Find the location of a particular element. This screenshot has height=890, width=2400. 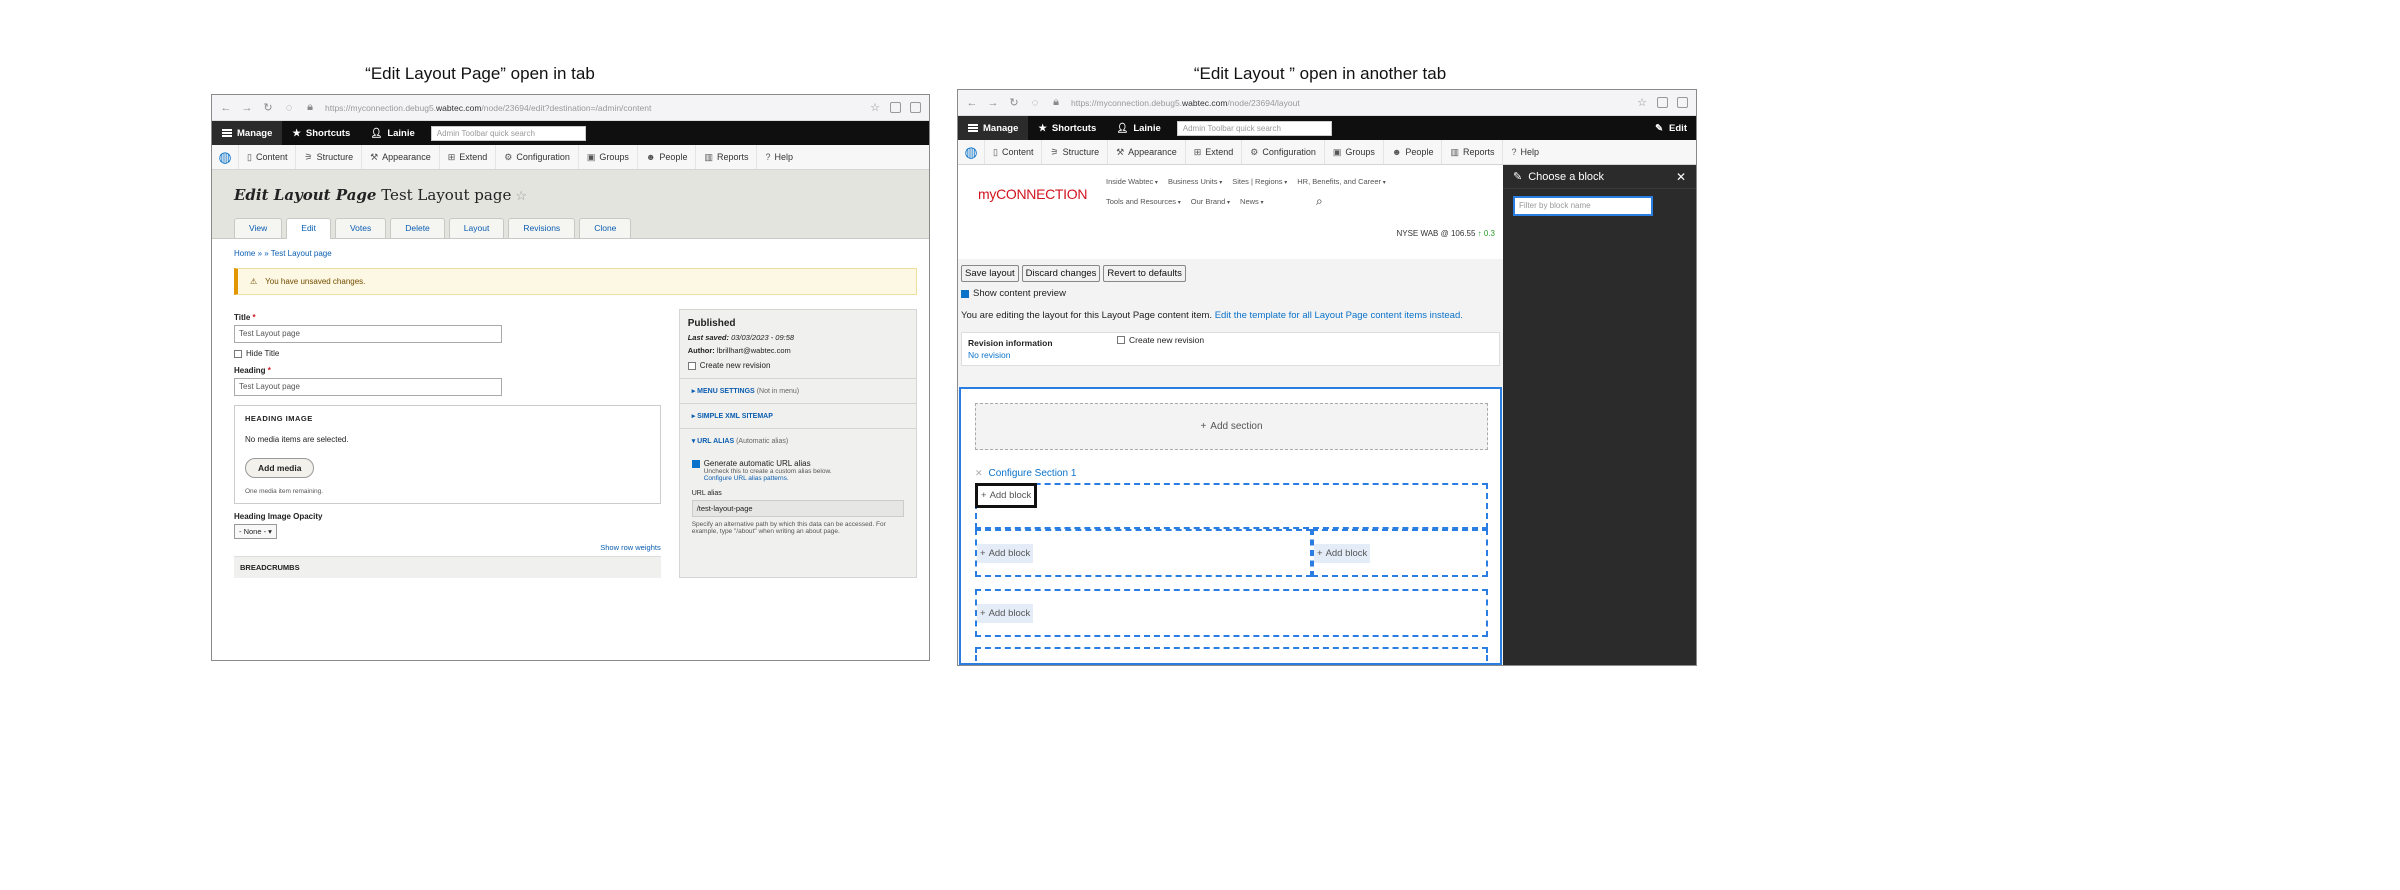

save-layout-button: Save layout is located at coordinates (990, 273).